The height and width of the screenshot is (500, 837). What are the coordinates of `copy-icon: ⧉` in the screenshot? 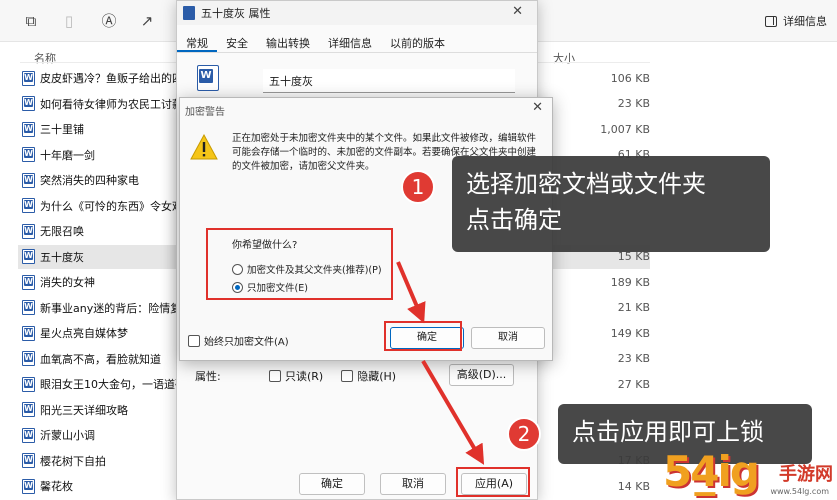 It's located at (31, 21).